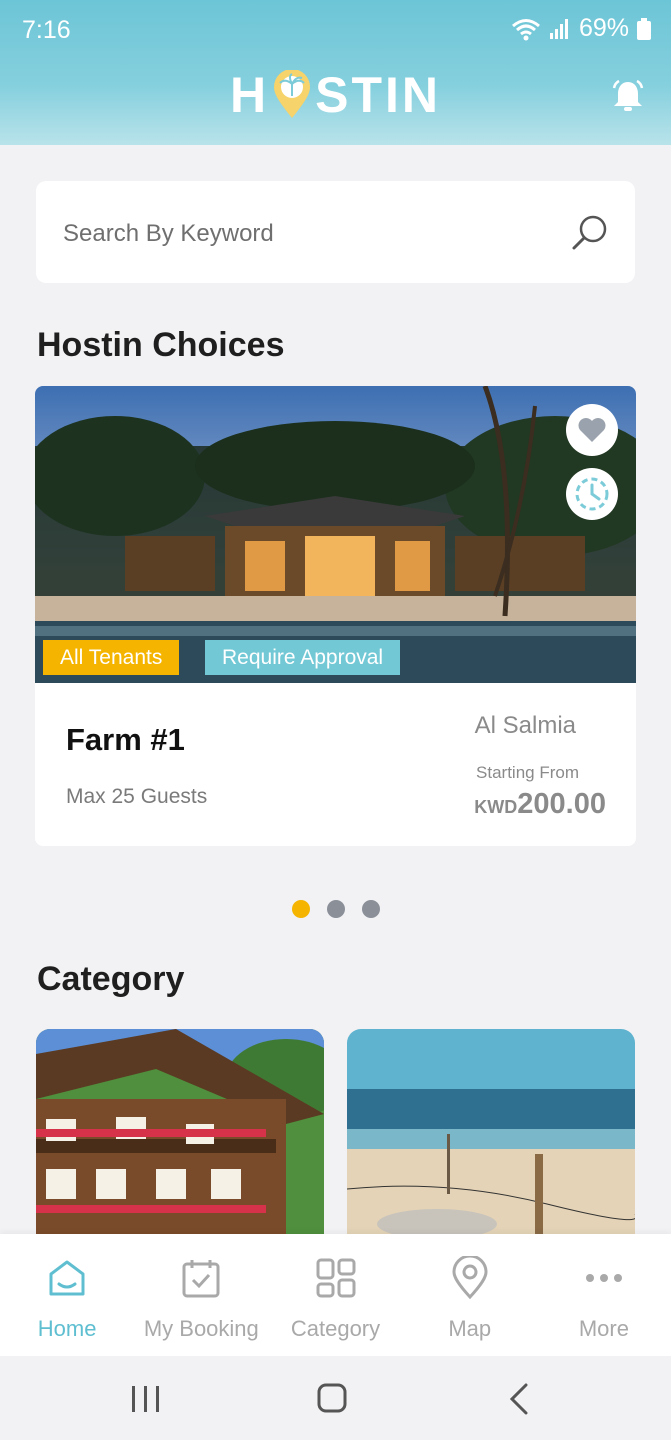 The height and width of the screenshot is (1440, 671). What do you see at coordinates (67, 1328) in the screenshot?
I see `nav-home-label: Home` at bounding box center [67, 1328].